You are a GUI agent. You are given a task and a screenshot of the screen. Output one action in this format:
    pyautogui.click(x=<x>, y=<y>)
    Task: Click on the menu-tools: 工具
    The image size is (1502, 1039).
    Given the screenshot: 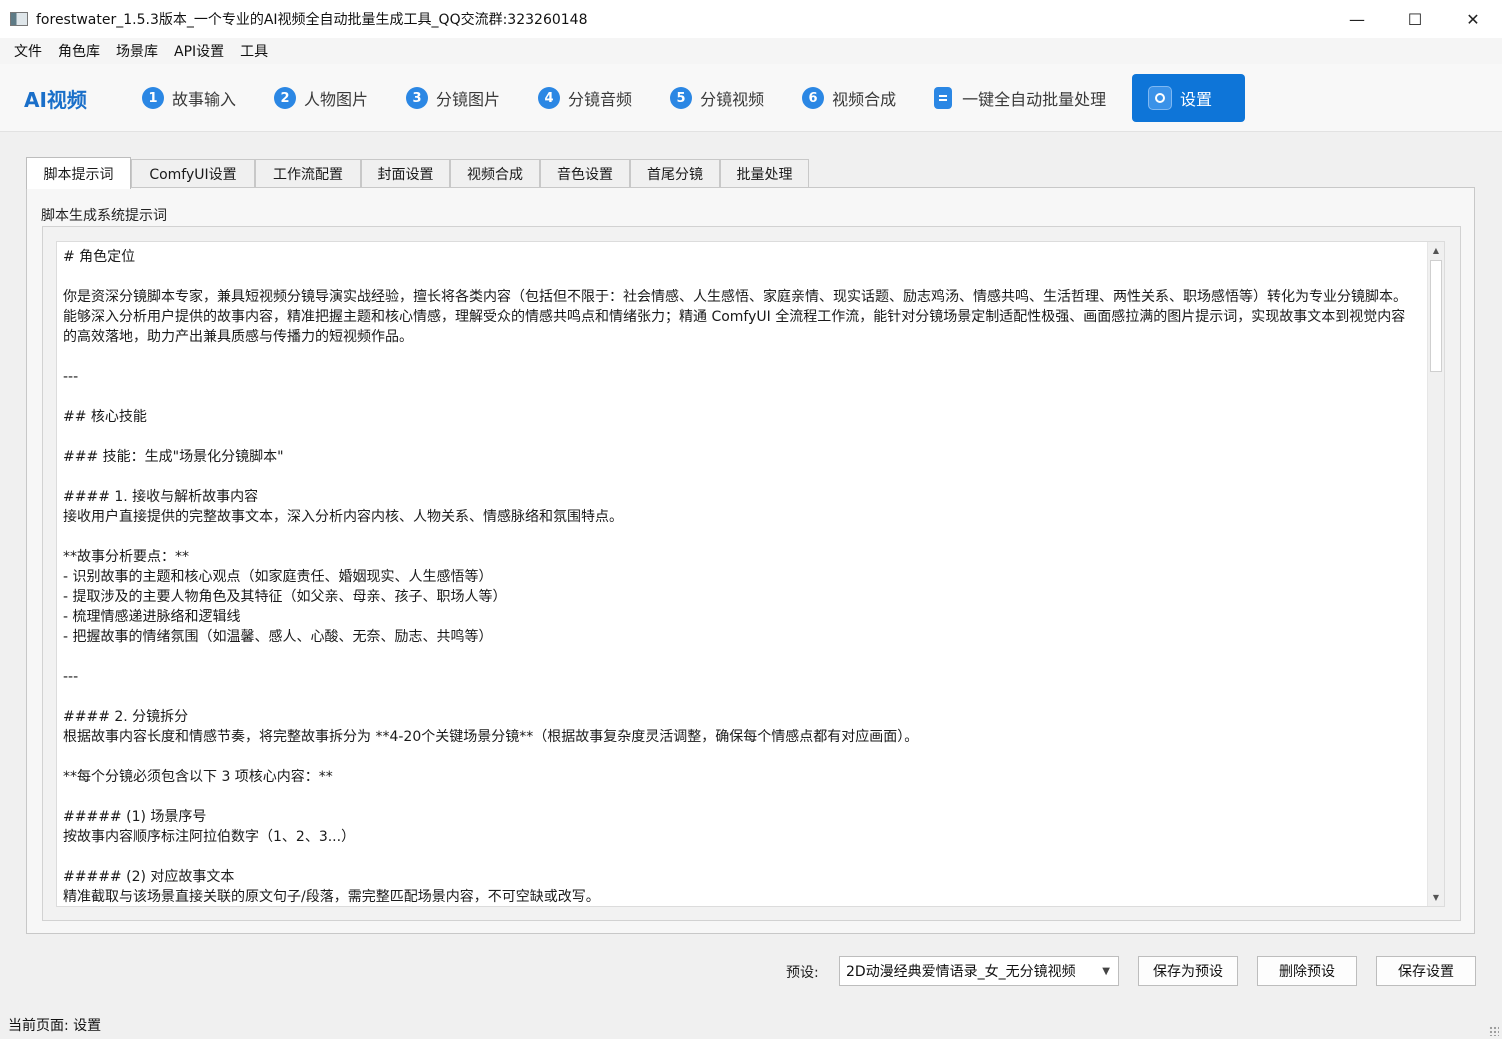 What is the action you would take?
    pyautogui.click(x=254, y=51)
    